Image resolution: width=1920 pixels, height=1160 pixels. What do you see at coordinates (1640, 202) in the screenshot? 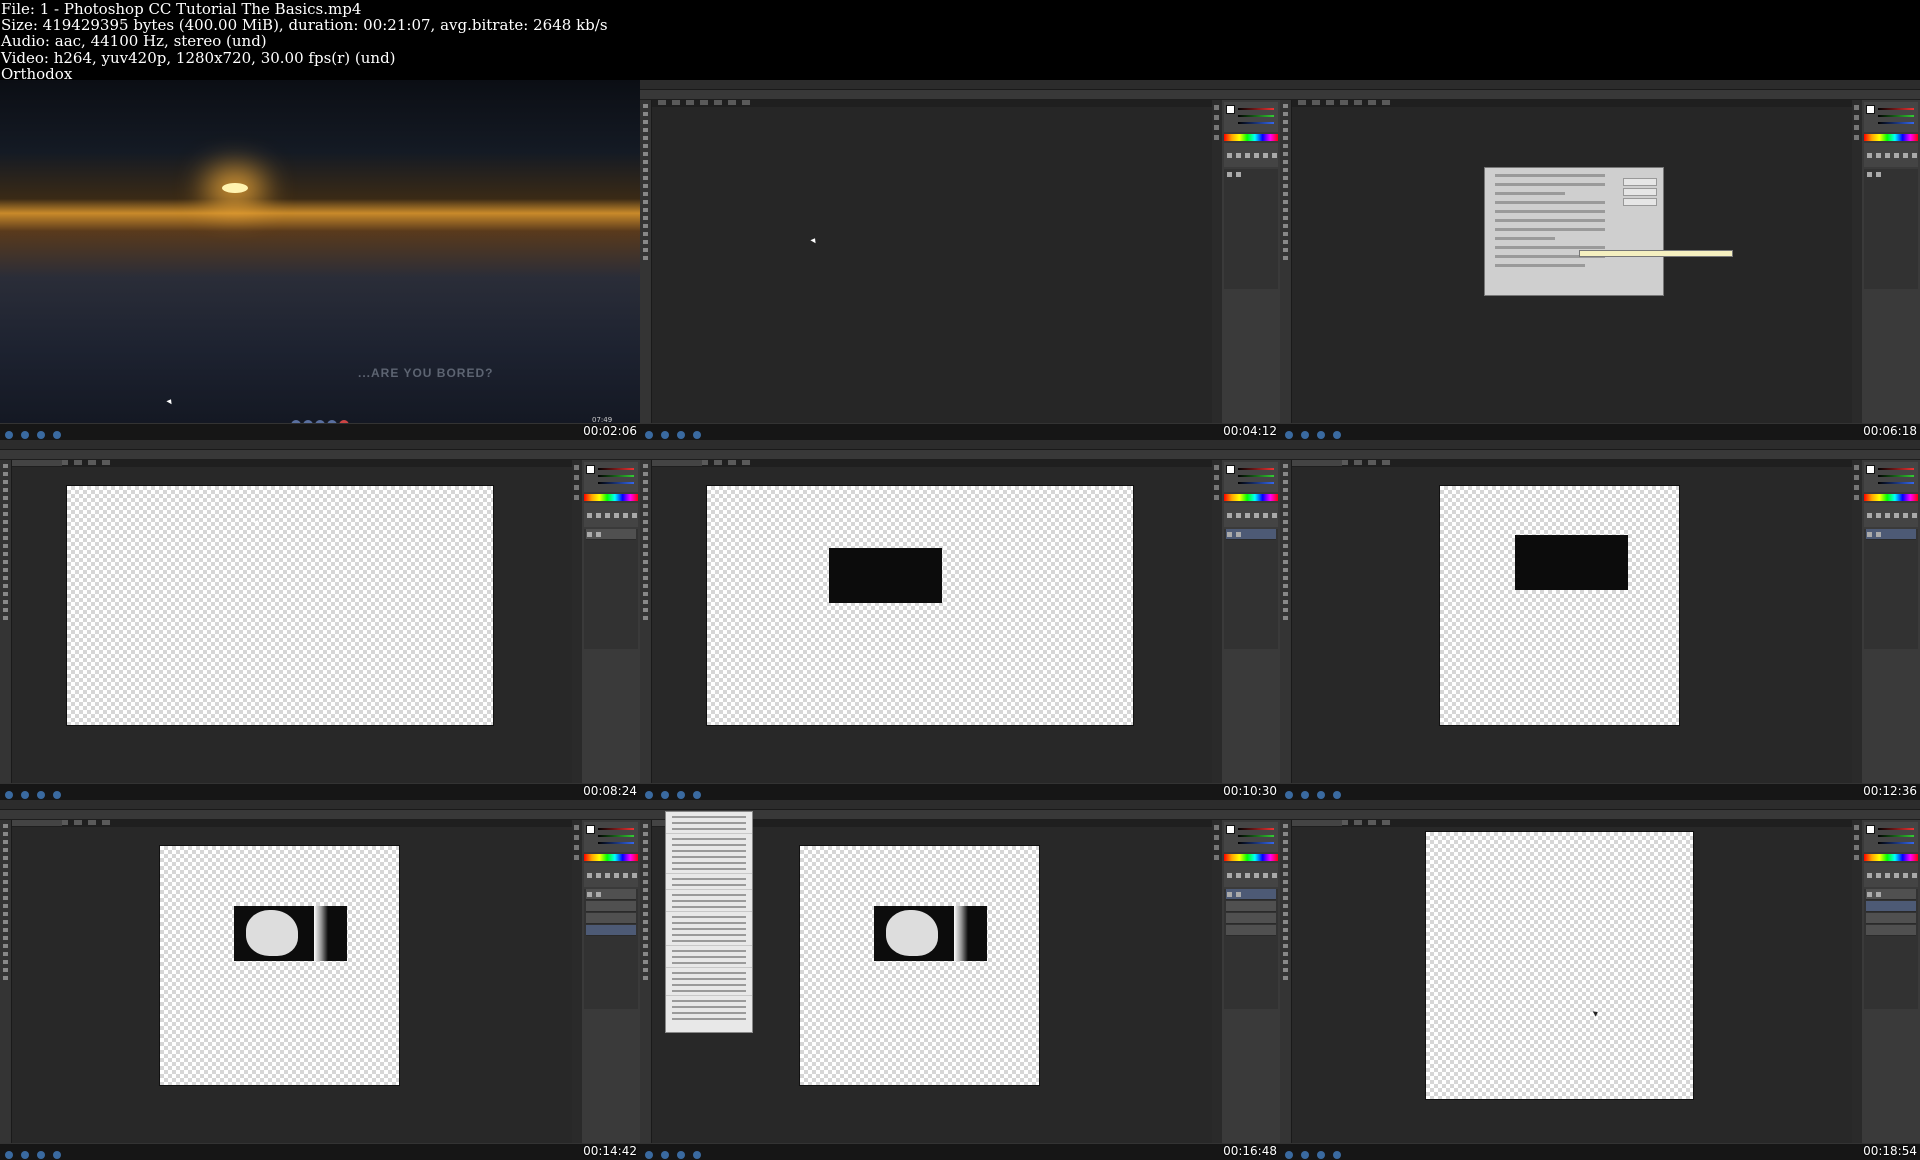
I see `save-preset-button` at bounding box center [1640, 202].